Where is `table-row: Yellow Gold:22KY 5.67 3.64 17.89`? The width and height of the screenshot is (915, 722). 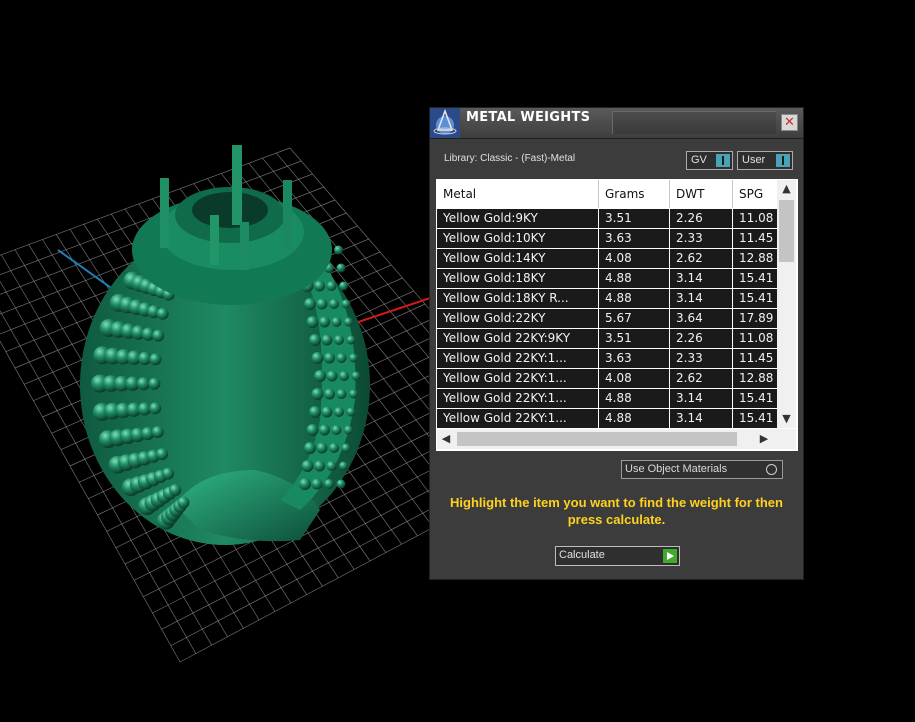 table-row: Yellow Gold:22KY 5.67 3.64 17.89 is located at coordinates (607, 319).